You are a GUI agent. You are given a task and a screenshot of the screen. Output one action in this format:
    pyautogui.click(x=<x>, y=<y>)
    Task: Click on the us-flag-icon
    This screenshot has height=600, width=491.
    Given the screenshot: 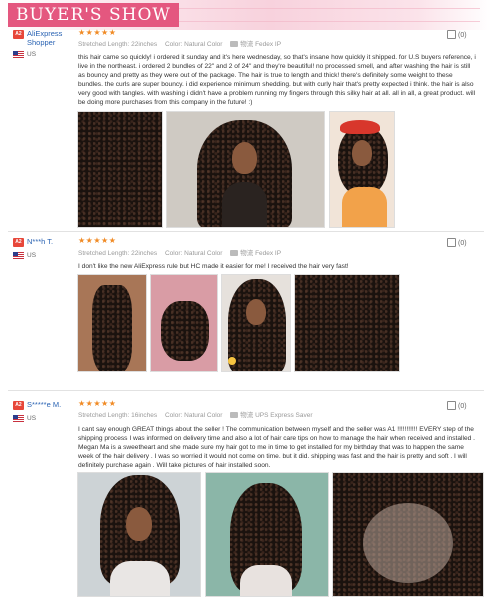 What is the action you would take?
    pyautogui.click(x=18, y=418)
    